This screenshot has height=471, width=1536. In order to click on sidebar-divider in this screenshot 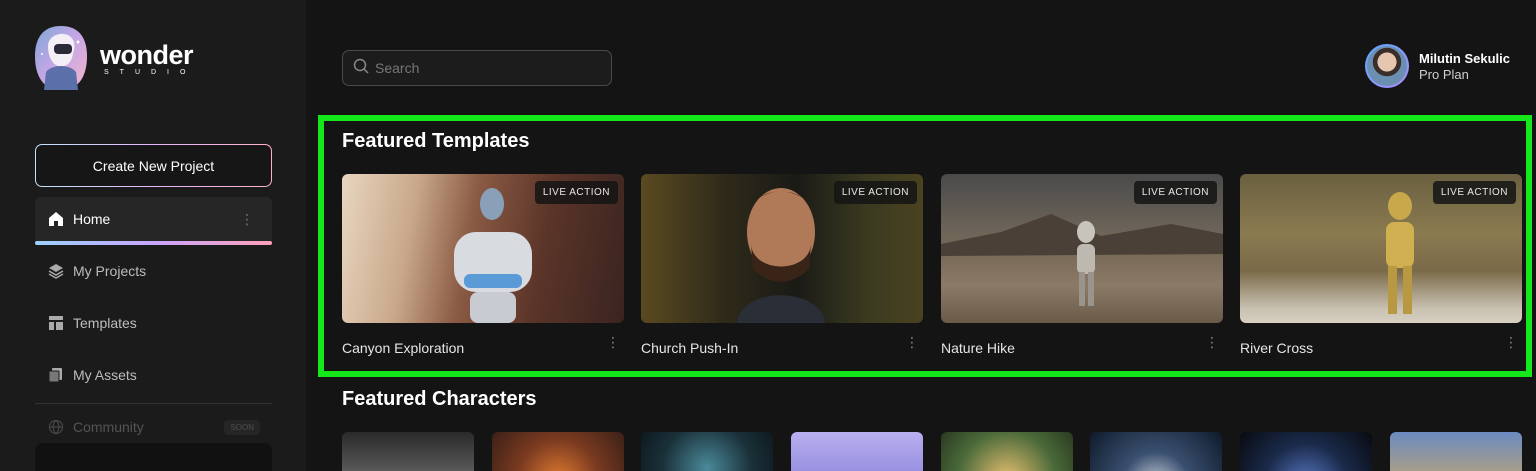, I will do `click(153, 403)`.